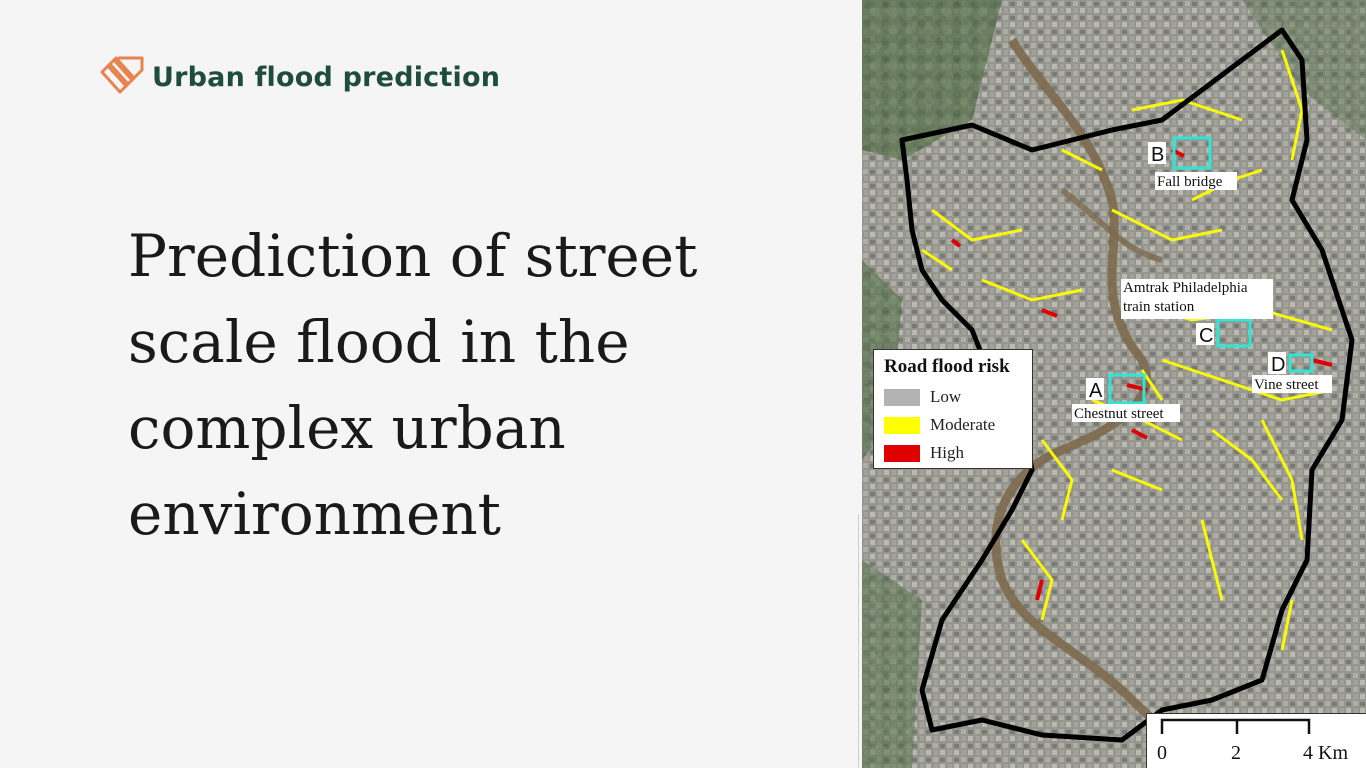 Image resolution: width=1366 pixels, height=768 pixels. I want to click on legend-item-moderate: Moderate, so click(939, 425).